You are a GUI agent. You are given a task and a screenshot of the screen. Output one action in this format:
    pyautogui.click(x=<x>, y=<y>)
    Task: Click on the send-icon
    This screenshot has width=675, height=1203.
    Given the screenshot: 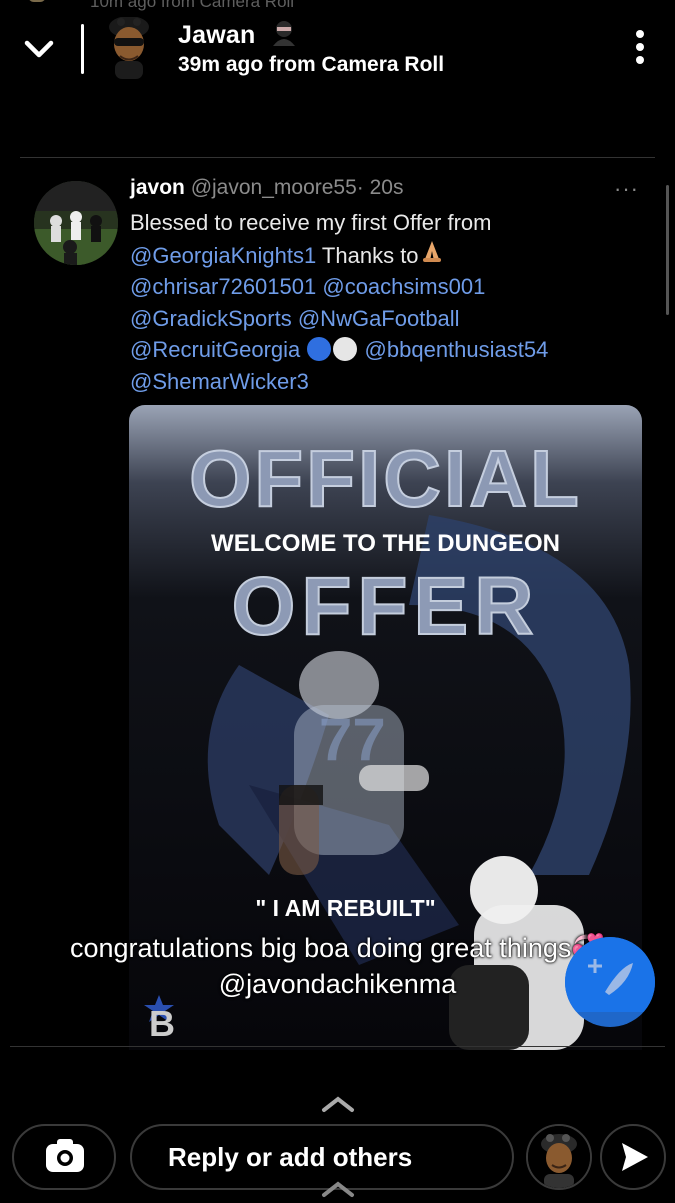 What is the action you would take?
    pyautogui.click(x=635, y=1157)
    